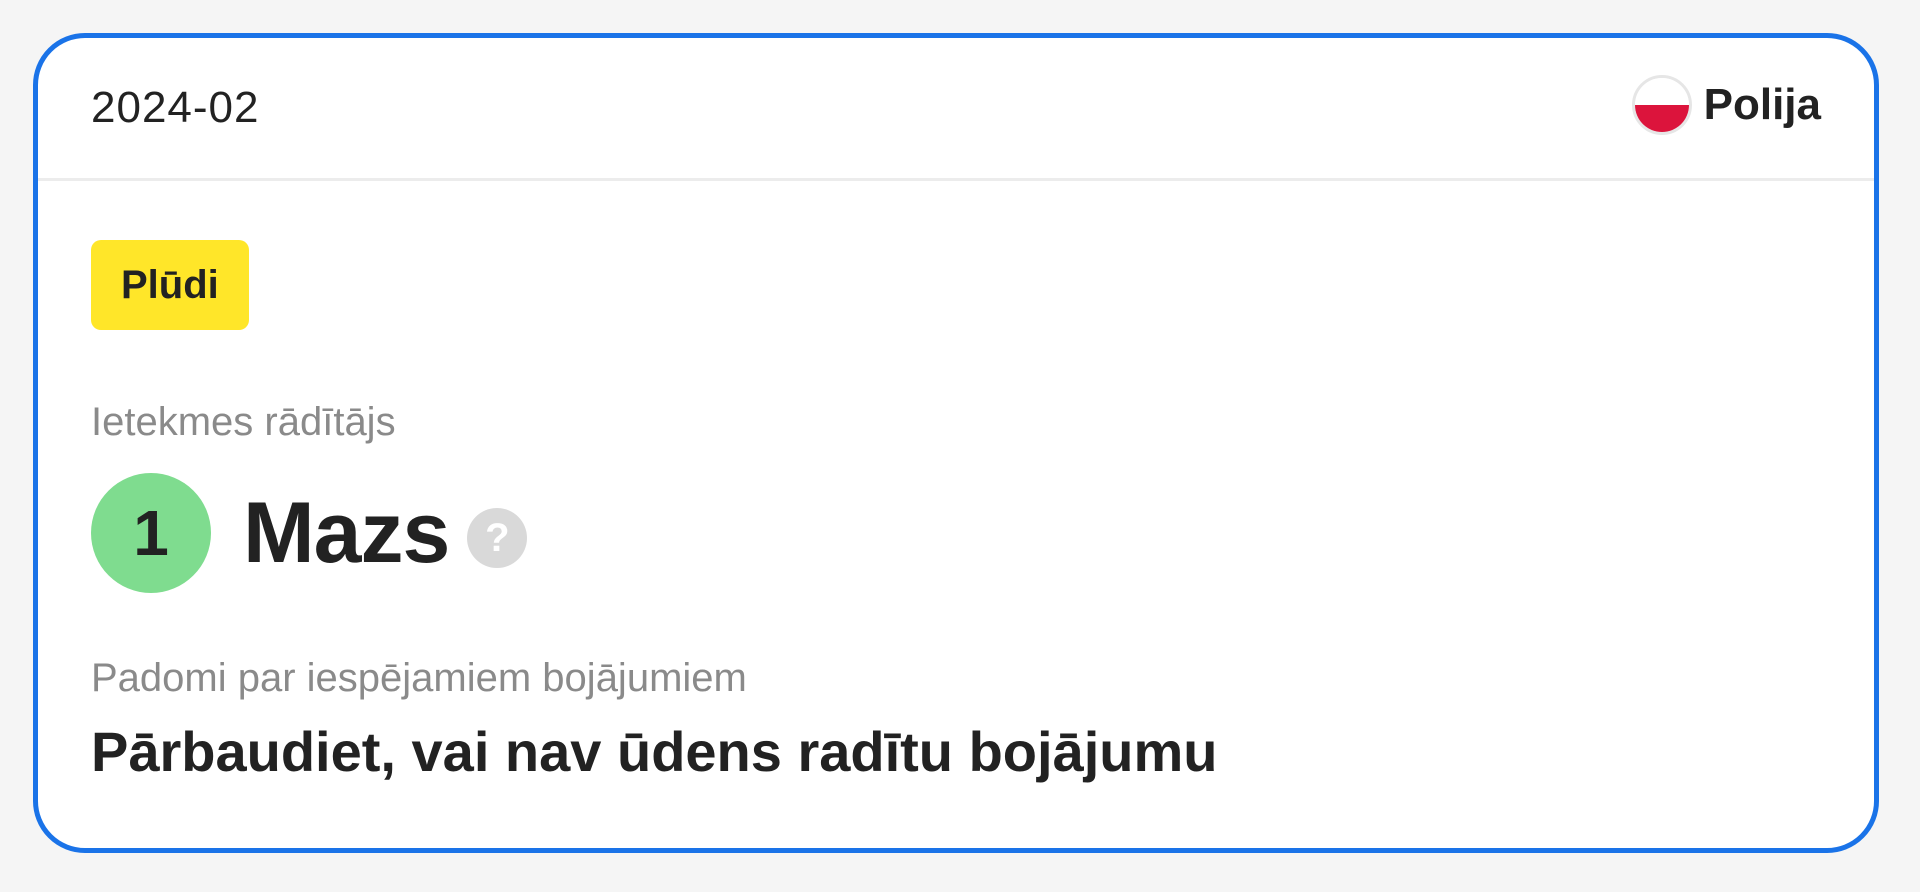  Describe the element at coordinates (170, 285) in the screenshot. I see `event-type-badge: Plūdi` at that location.